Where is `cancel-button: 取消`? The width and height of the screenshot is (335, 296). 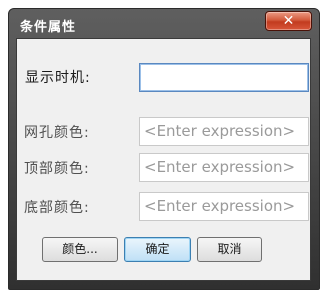
cancel-button: 取消 is located at coordinates (229, 249).